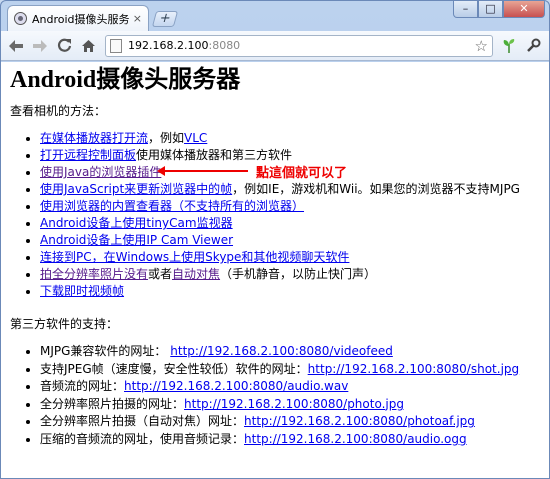 This screenshot has width=550, height=479. I want to click on url-host: 192.168.2.100, so click(168, 45).